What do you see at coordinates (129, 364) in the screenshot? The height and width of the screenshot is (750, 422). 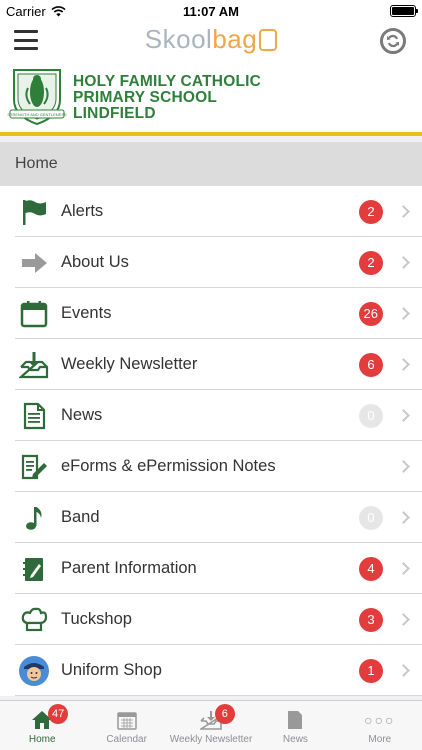 I see `menu-item-label: Weekly Newsletter` at bounding box center [129, 364].